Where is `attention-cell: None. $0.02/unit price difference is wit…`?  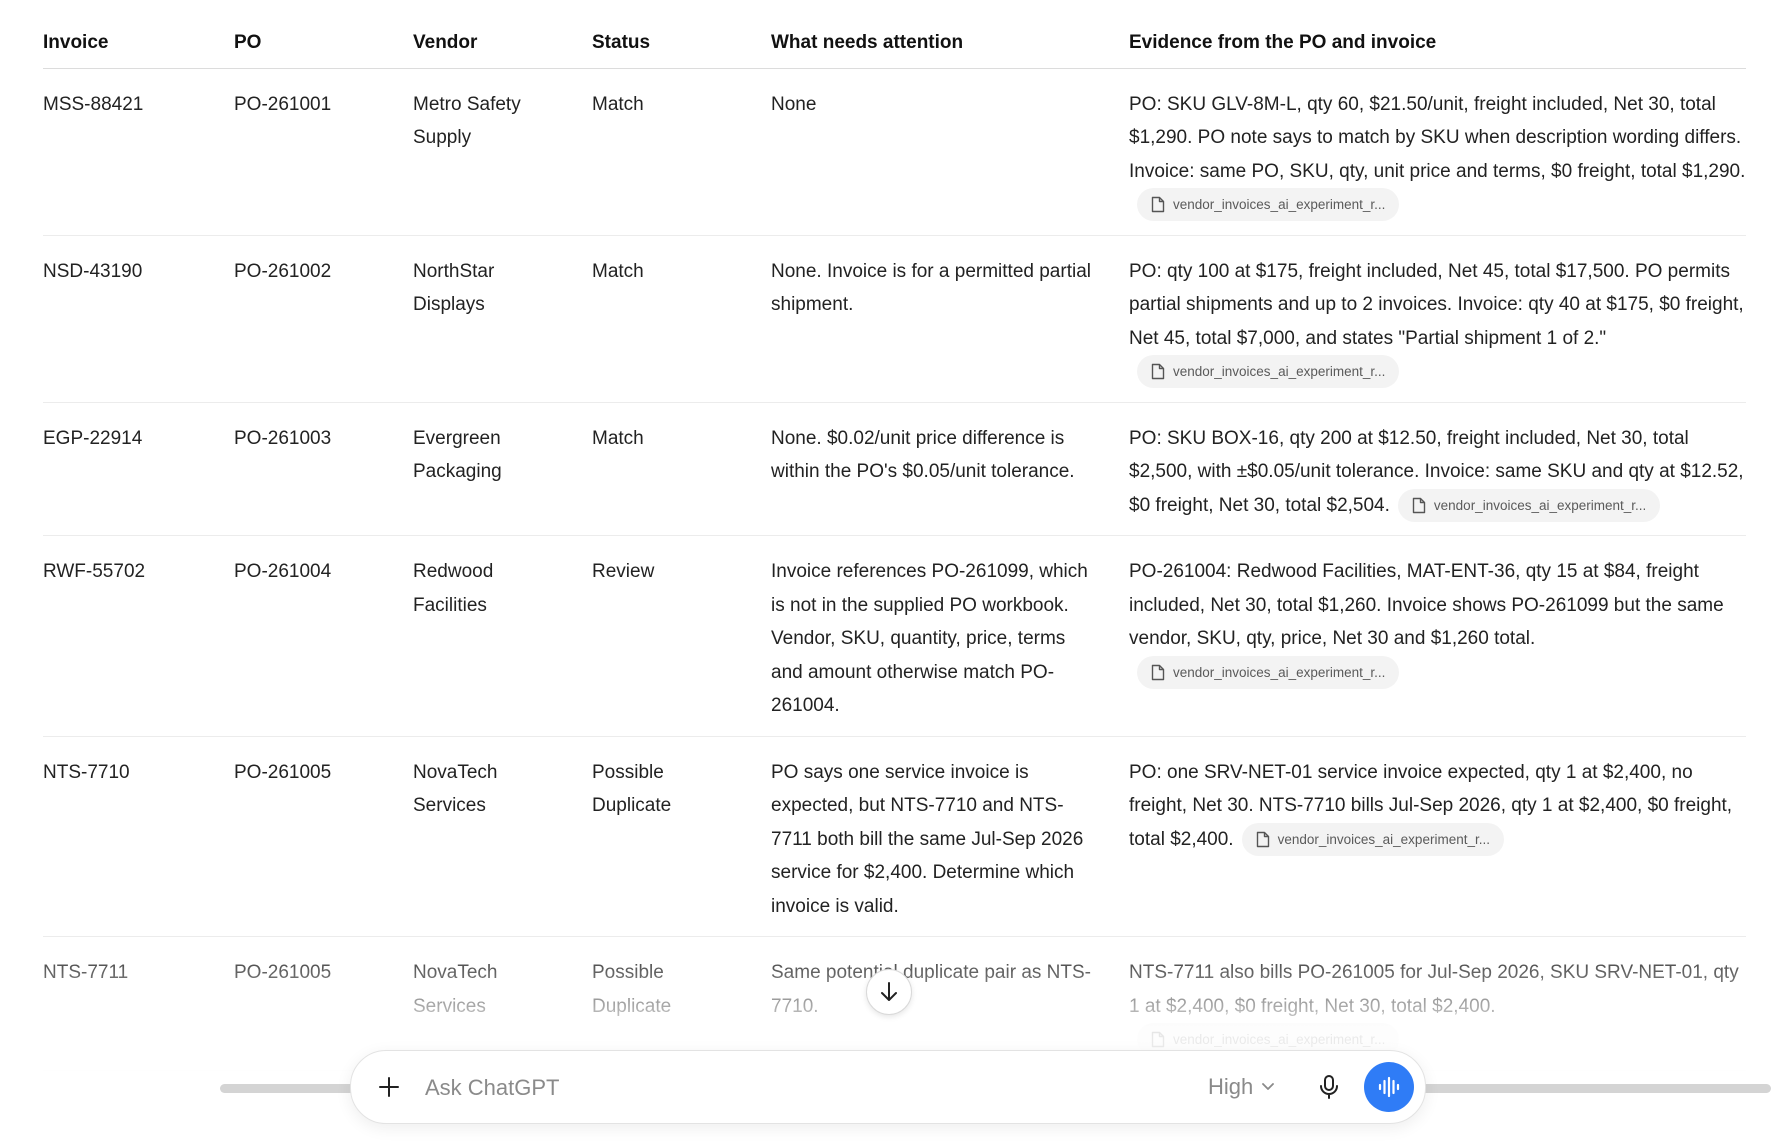
attention-cell: None. $0.02/unit price difference is wit… is located at coordinates (950, 469).